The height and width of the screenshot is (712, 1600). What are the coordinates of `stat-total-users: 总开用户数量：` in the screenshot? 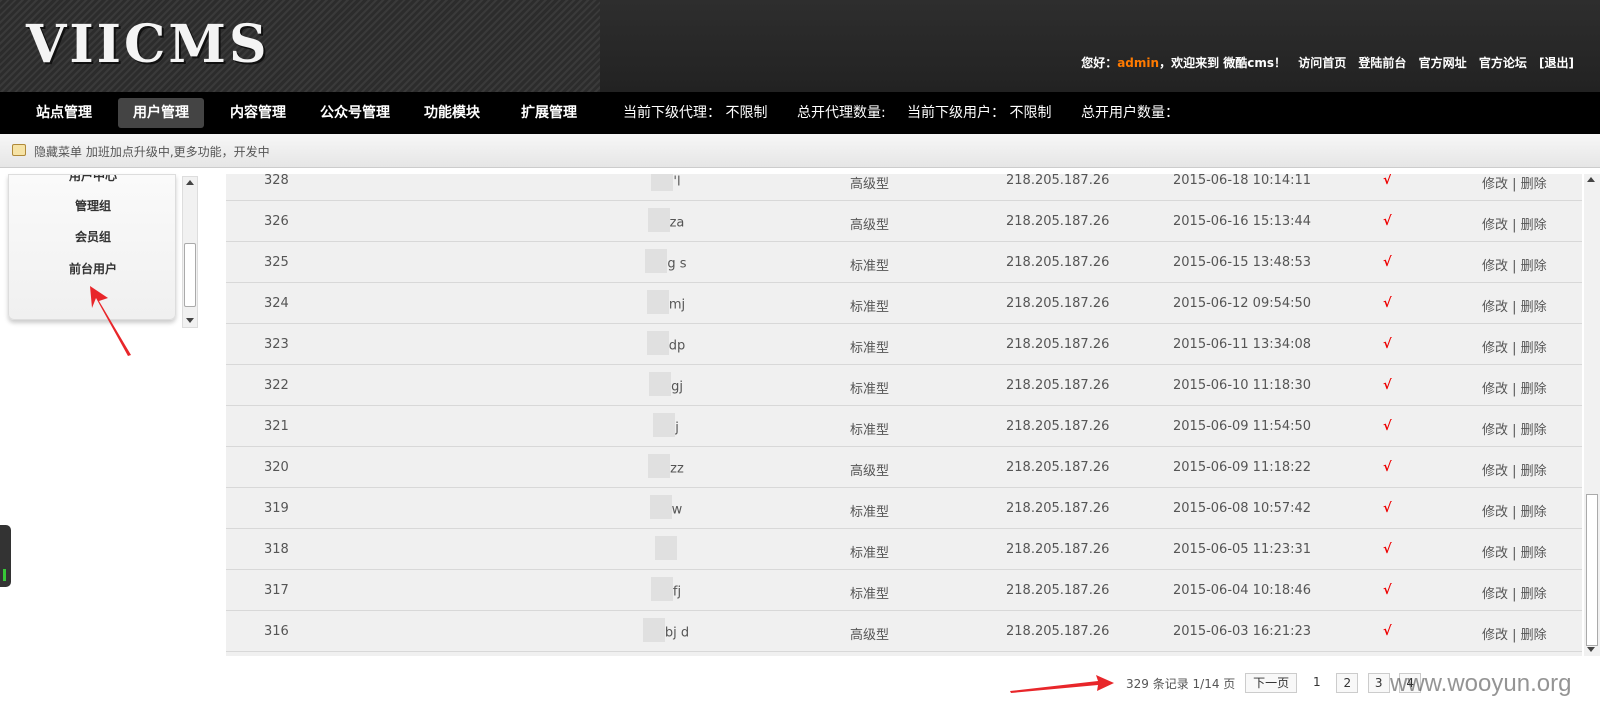 It's located at (1130, 113).